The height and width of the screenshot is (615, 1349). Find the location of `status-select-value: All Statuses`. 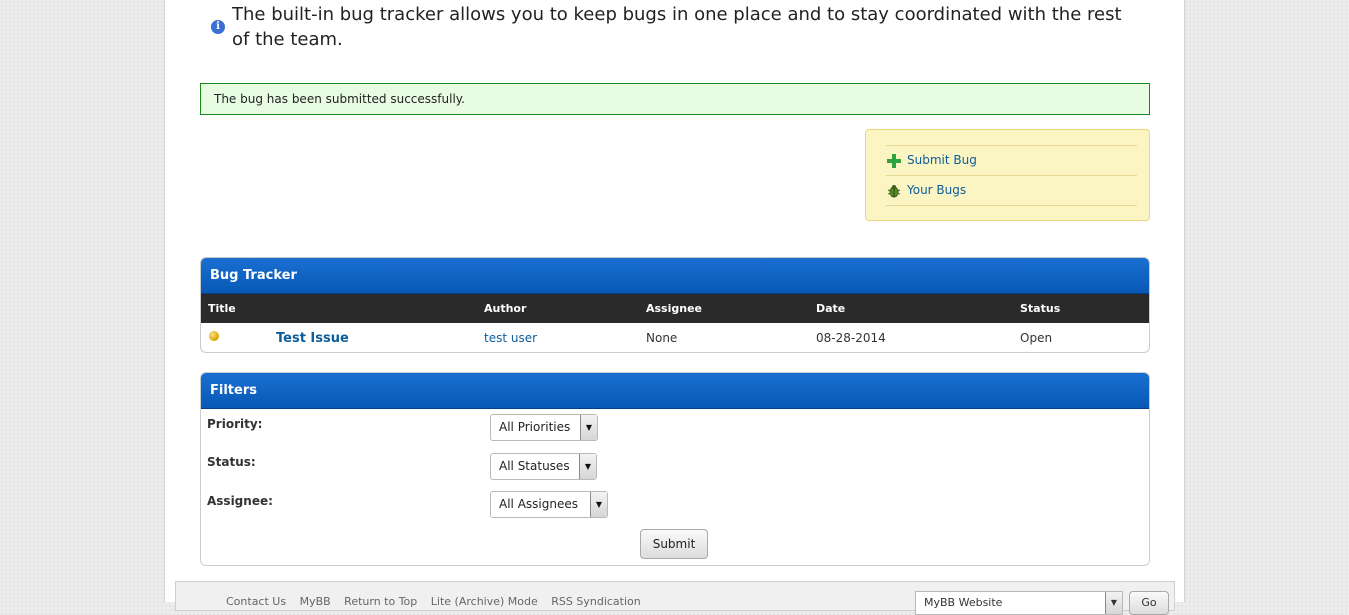

status-select-value: All Statuses is located at coordinates (534, 466).